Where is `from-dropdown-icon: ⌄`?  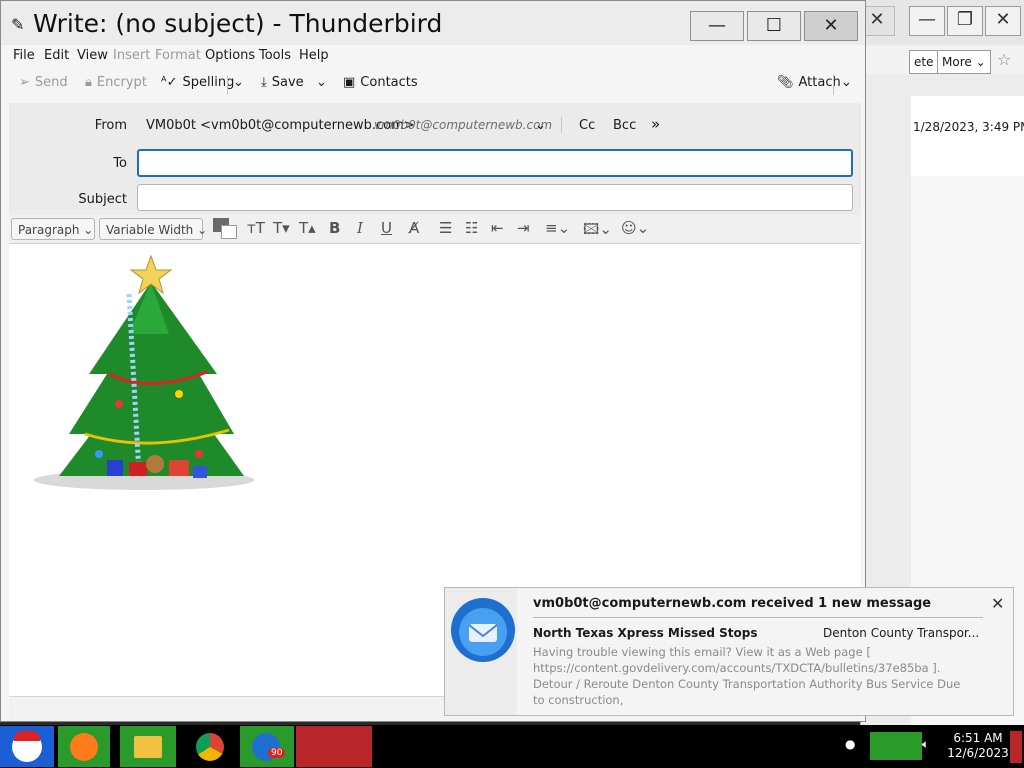
from-dropdown-icon: ⌄ is located at coordinates (540, 125).